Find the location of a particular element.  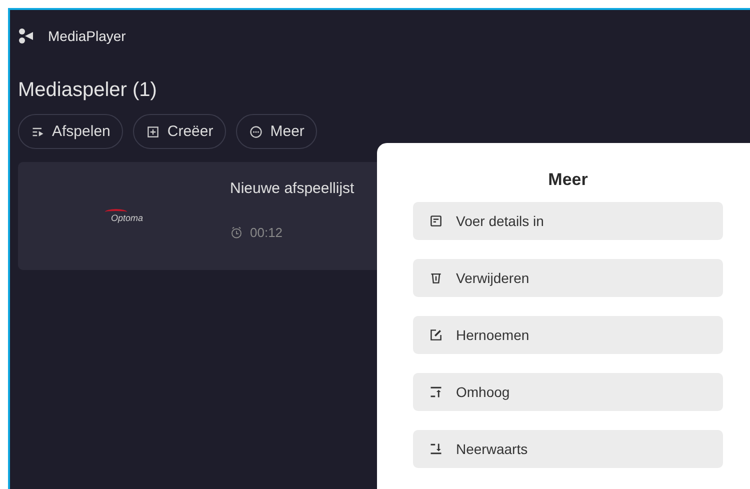

playlist-title: Nieuwe afspeellijst is located at coordinates (292, 188).